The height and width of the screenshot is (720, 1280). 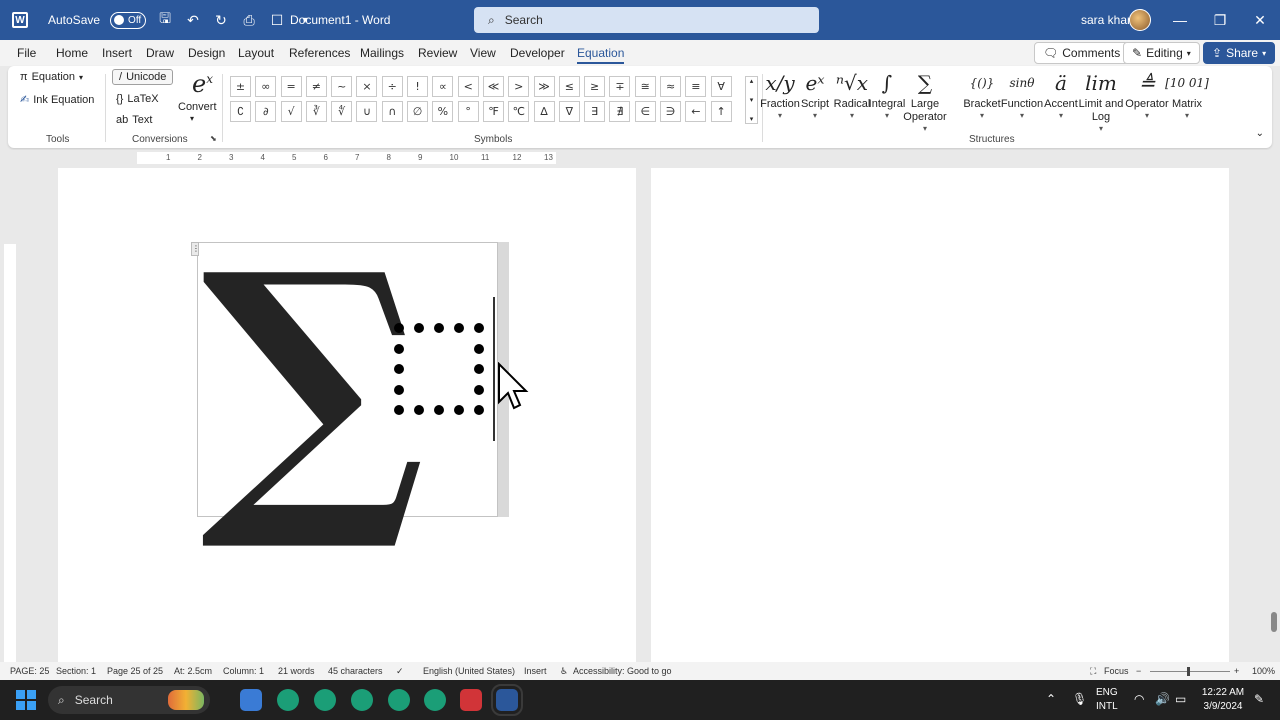 I want to click on tab-developer: Developer, so click(x=537, y=53).